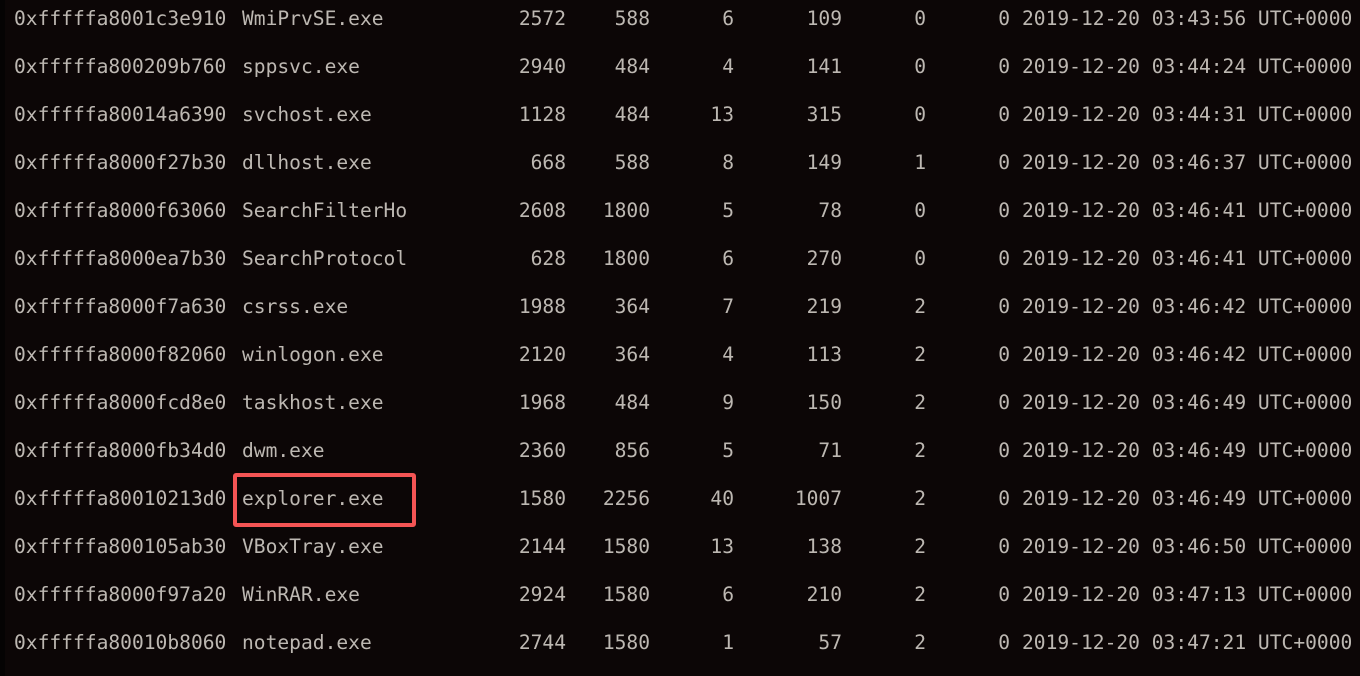  Describe the element at coordinates (542, 354) in the screenshot. I see `cell-pid: 2120` at that location.